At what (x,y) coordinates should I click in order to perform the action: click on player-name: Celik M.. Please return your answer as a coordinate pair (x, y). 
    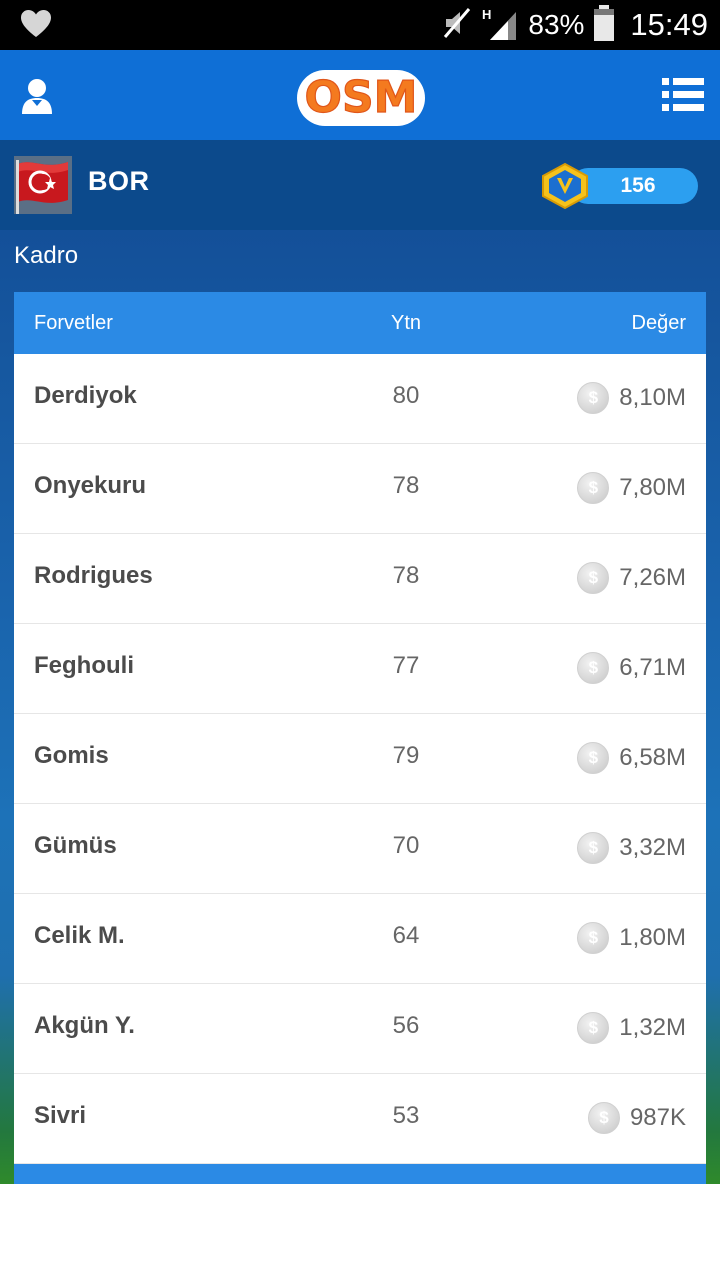
    Looking at the image, I should click on (79, 935).